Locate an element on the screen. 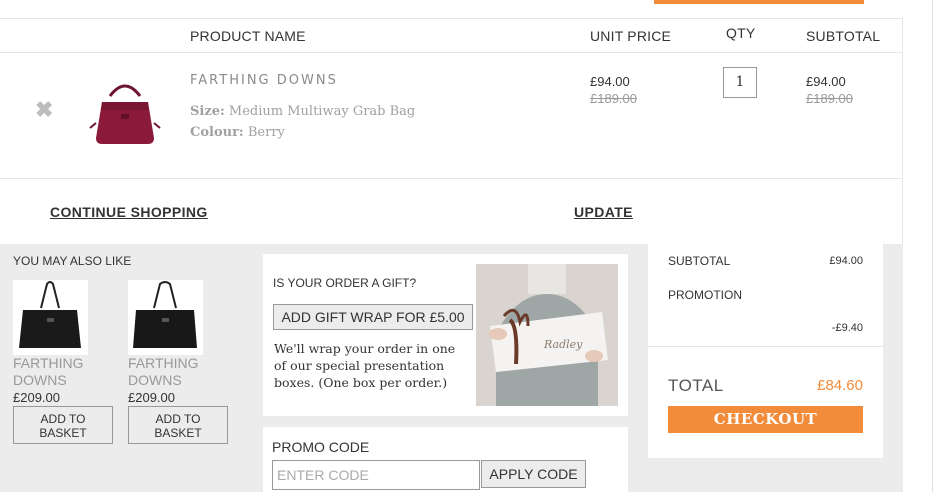 The height and width of the screenshot is (492, 952). recommendations-heading: YOU MAY ALSO LIKE is located at coordinates (72, 261).